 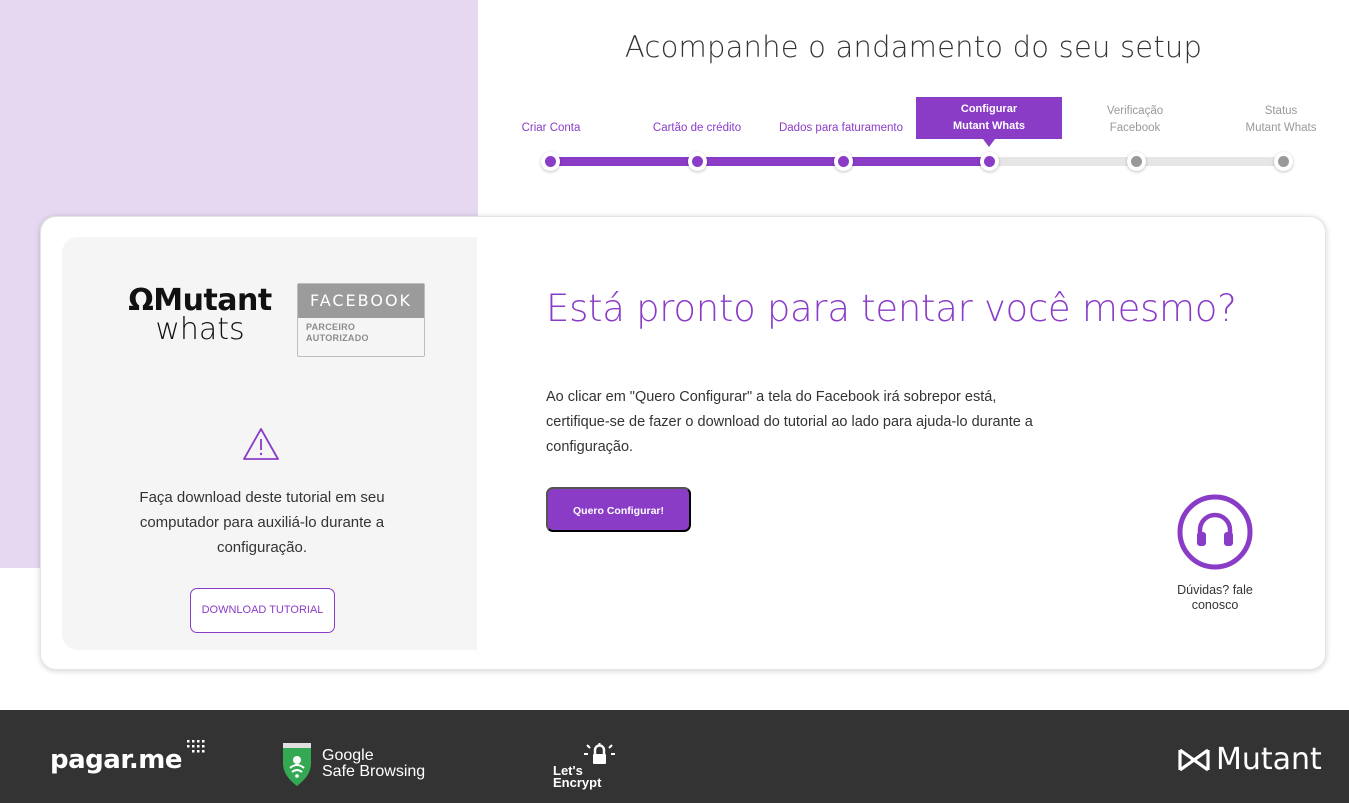 I want to click on google-safe-browsing-text: Google Safe Browsing, so click(x=374, y=763).